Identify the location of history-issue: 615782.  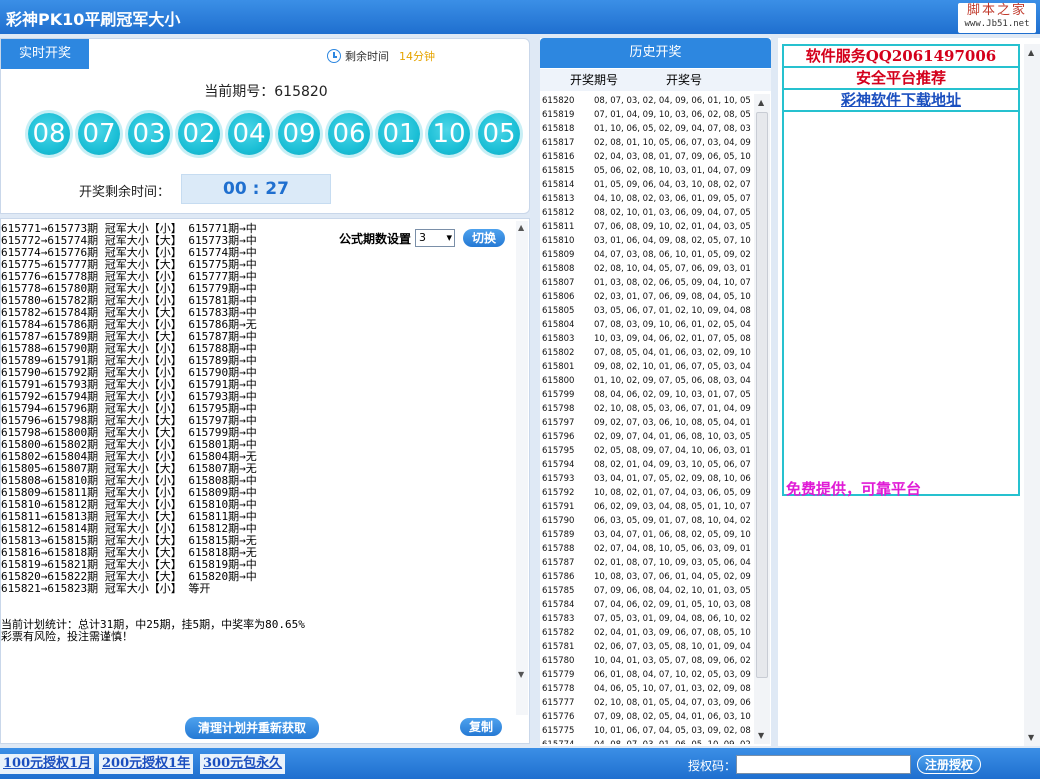
(558, 633).